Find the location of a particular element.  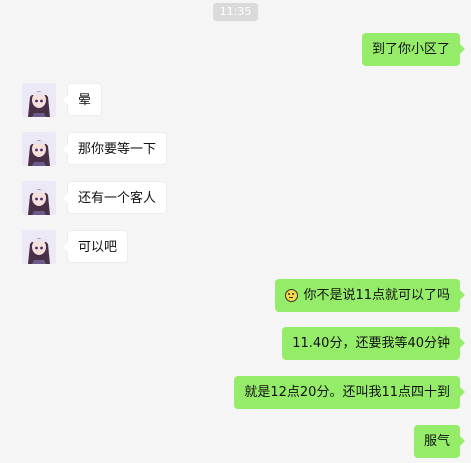

incoming-message-bubble: 晕 is located at coordinates (82, 99).